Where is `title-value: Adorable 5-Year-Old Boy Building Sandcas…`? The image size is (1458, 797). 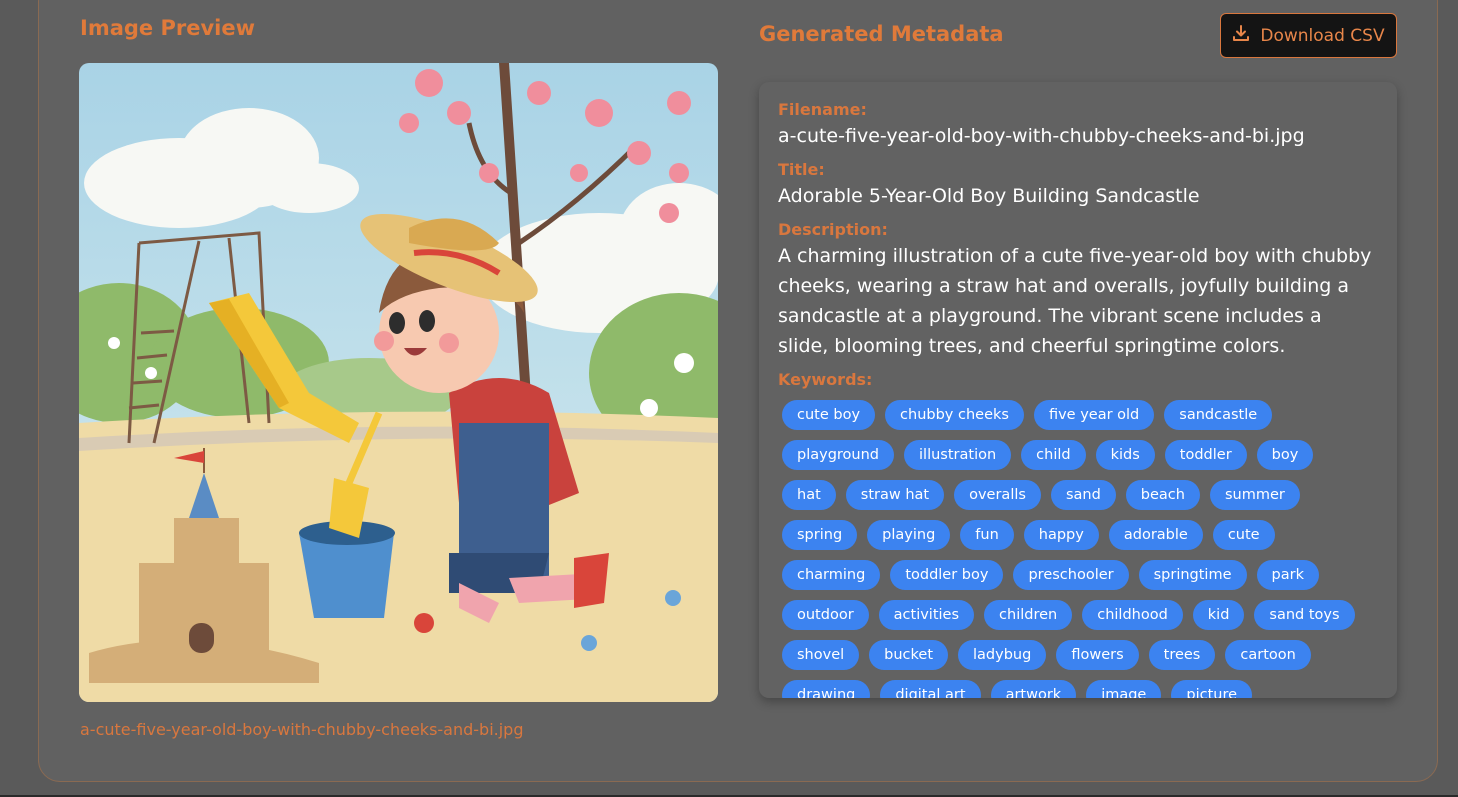
title-value: Adorable 5-Year-Old Boy Building Sandcas… is located at coordinates (989, 196).